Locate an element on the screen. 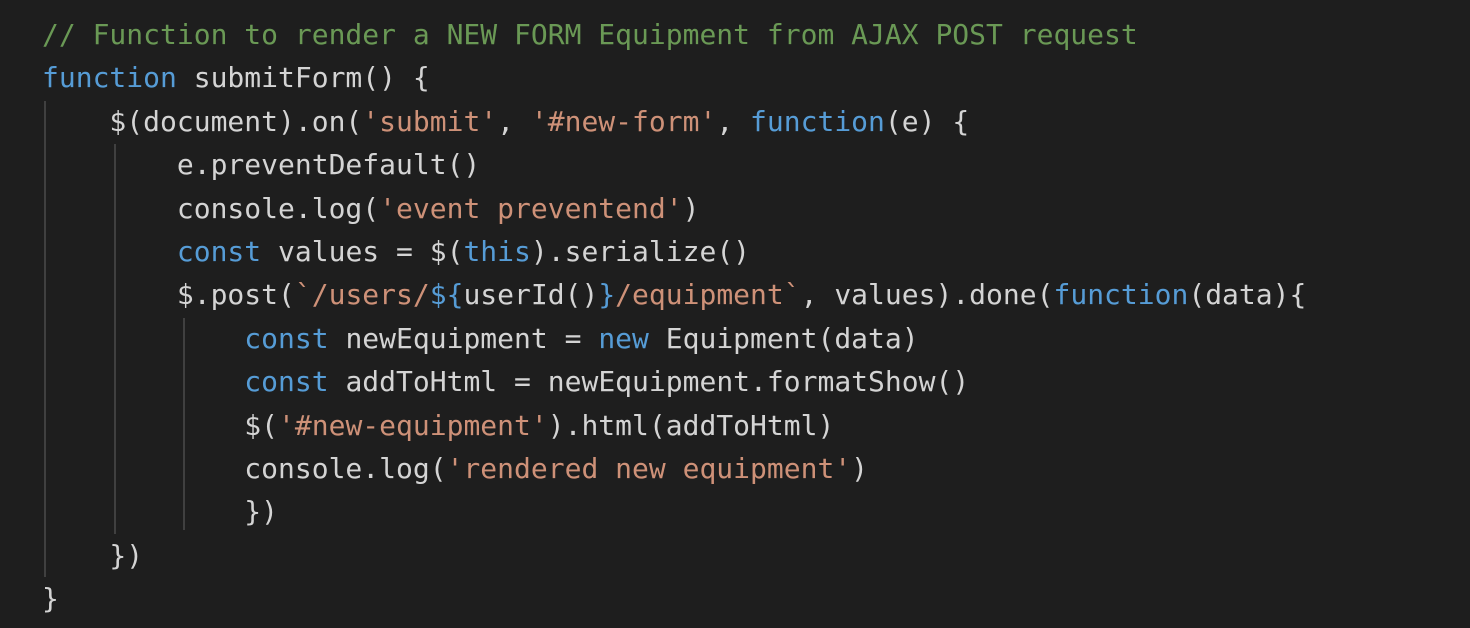  code-token-text: userId() is located at coordinates (531, 295).